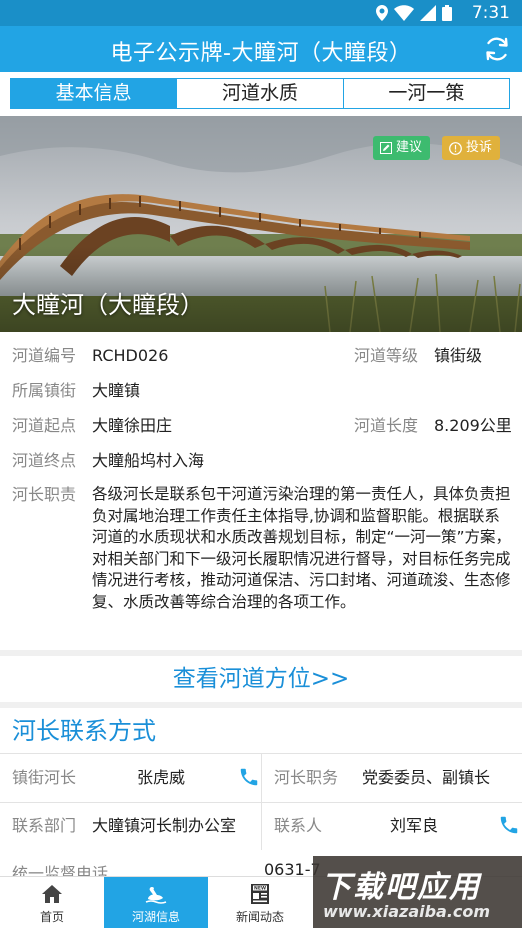 This screenshot has width=522, height=928. I want to click on start-label: 河道起点, so click(44, 425).